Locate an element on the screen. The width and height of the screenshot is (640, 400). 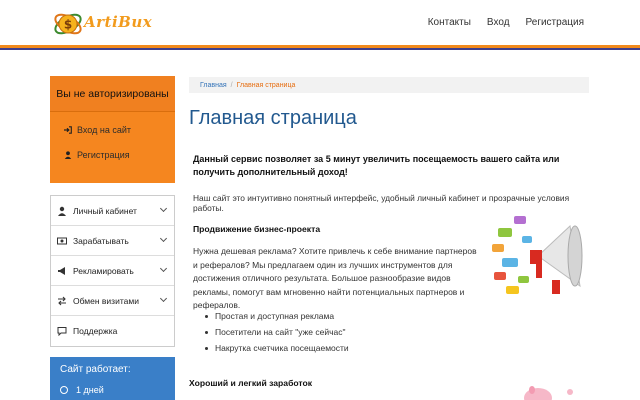
register-link: Регистрация is located at coordinates (97, 155).